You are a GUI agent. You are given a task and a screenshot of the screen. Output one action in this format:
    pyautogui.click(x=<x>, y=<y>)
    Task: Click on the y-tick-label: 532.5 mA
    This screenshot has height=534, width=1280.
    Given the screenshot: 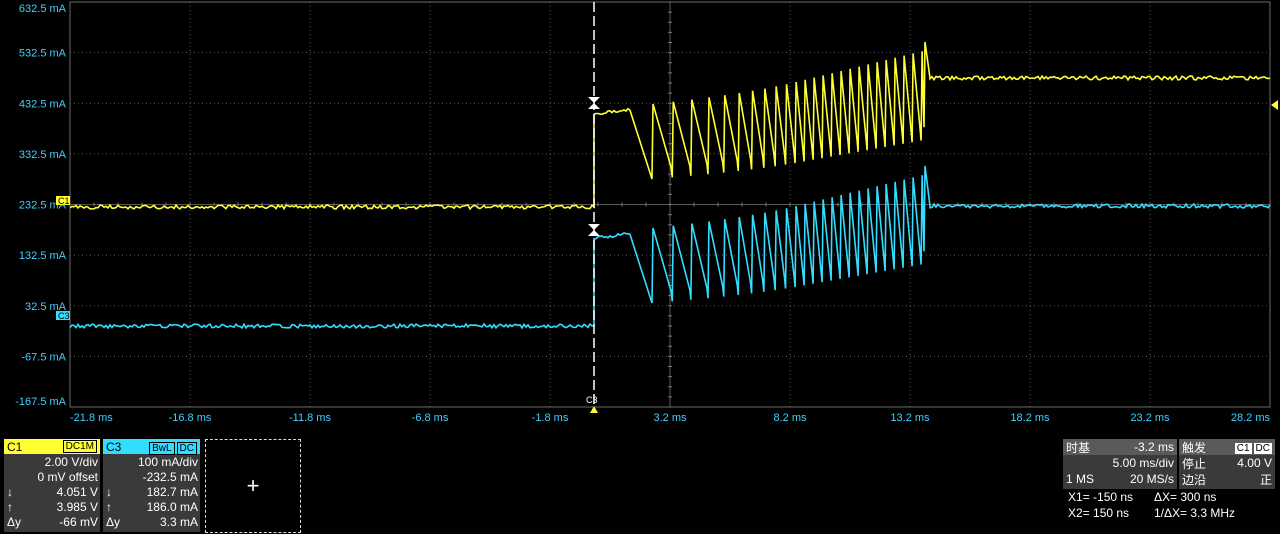 What is the action you would take?
    pyautogui.click(x=43, y=54)
    